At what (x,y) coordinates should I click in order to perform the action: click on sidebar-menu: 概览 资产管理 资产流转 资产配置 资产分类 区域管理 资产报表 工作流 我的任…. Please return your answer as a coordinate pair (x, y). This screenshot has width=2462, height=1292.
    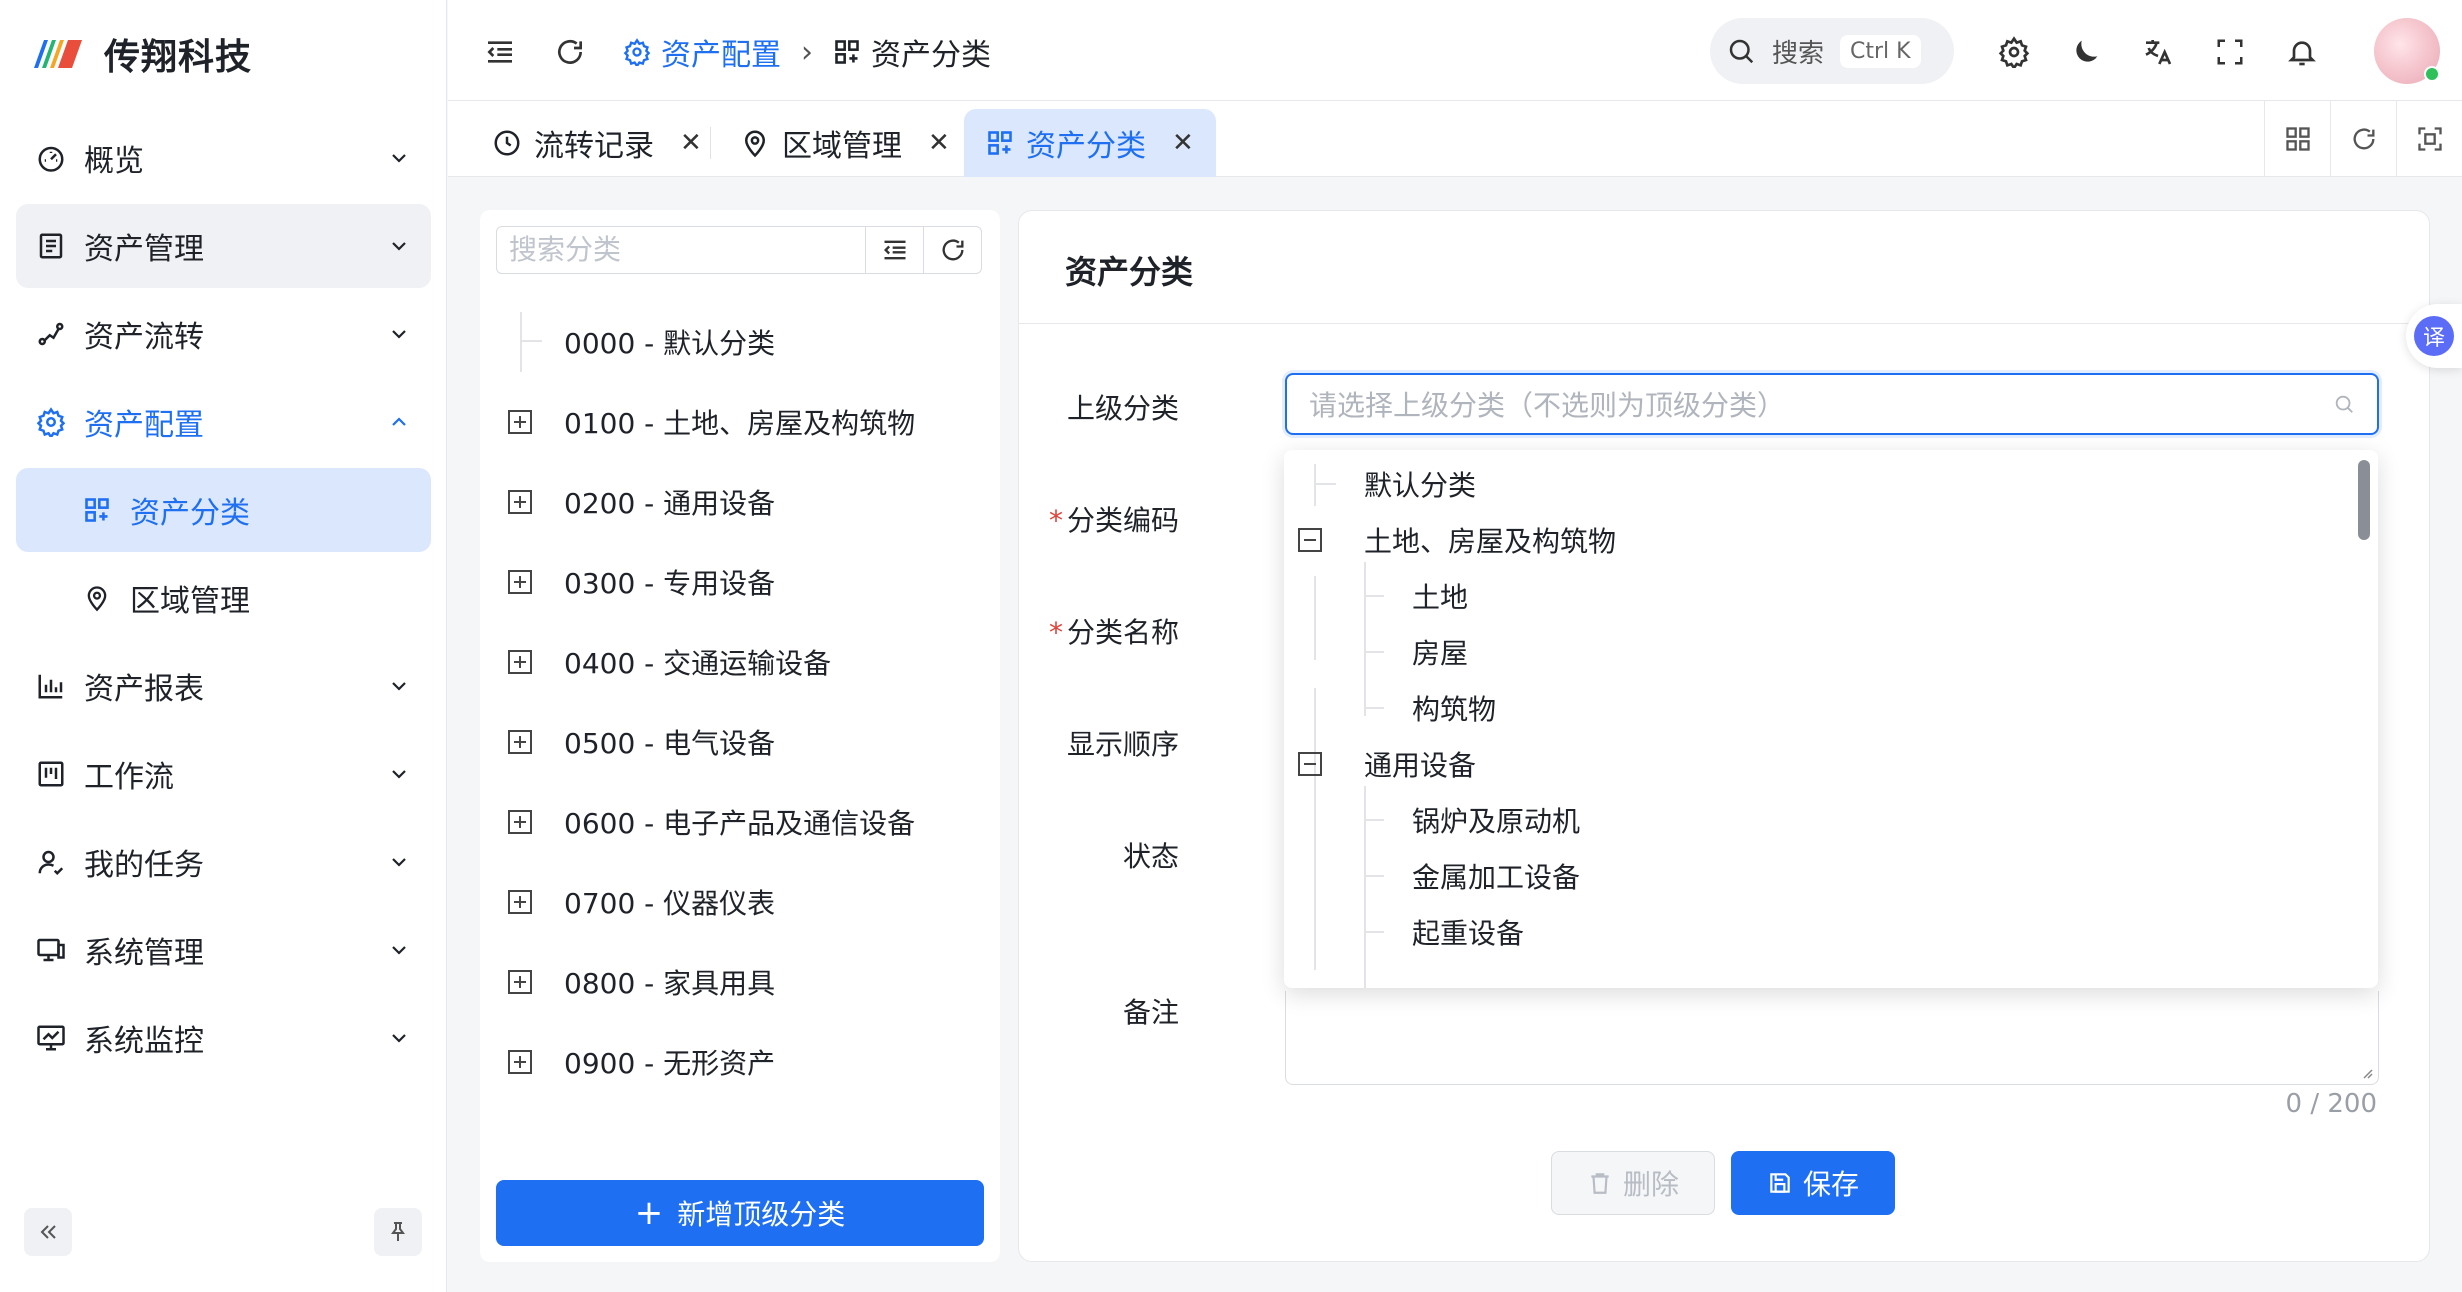
    Looking at the image, I should click on (223, 600).